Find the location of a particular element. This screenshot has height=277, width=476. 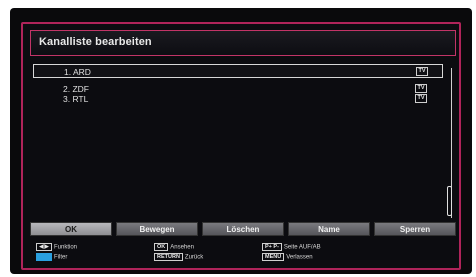

channel-label: 1. ARD is located at coordinates (77, 72).